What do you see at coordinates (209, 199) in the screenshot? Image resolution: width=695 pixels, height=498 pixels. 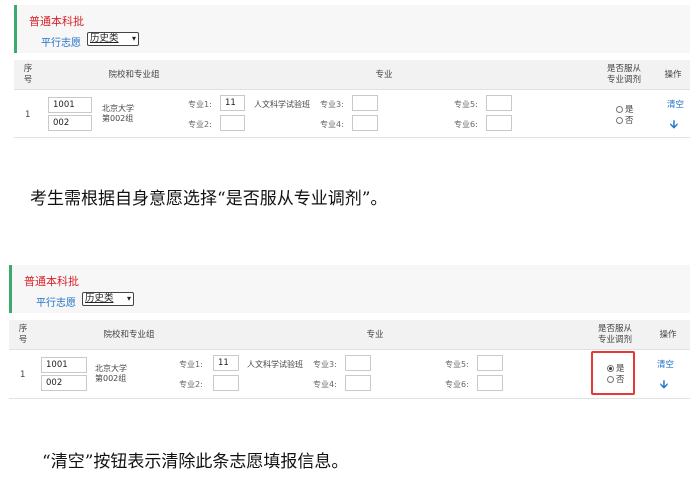 I see `caption-adjust-tip: 考生需根据自身意愿选择“是否服从专业调剂”。` at bounding box center [209, 199].